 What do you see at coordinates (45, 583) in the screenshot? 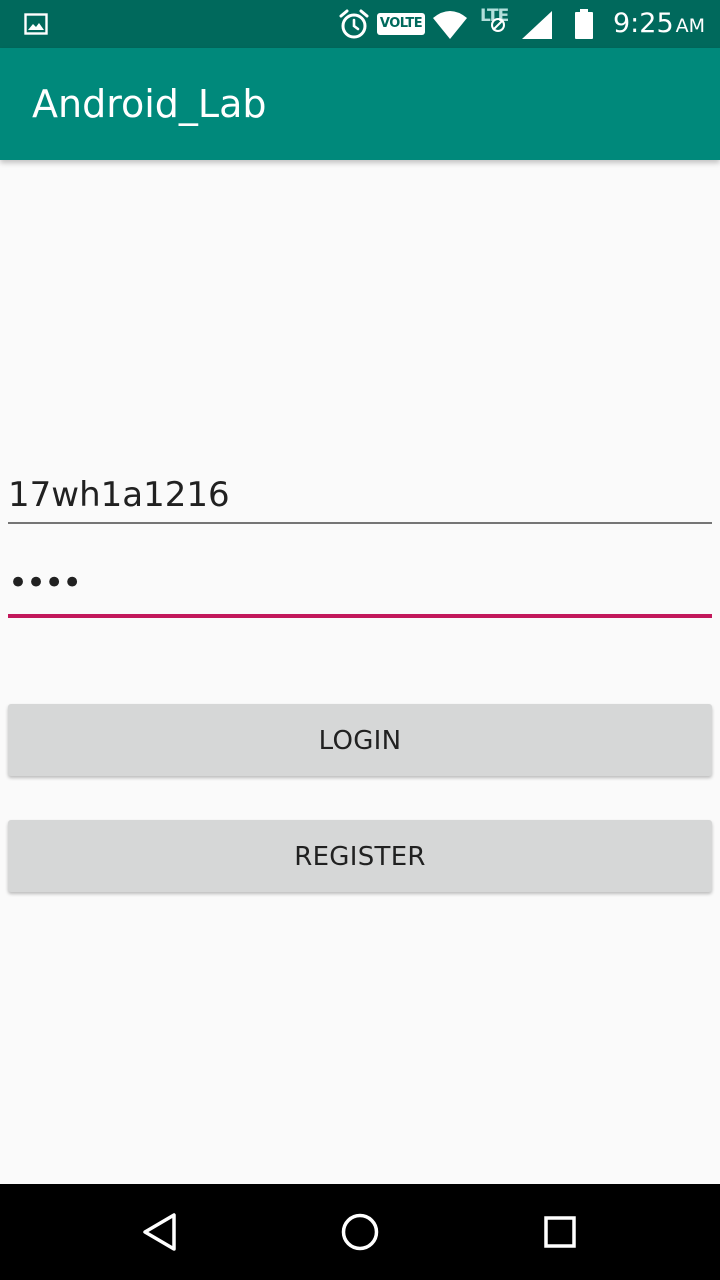
I see `password-value: ••••` at bounding box center [45, 583].